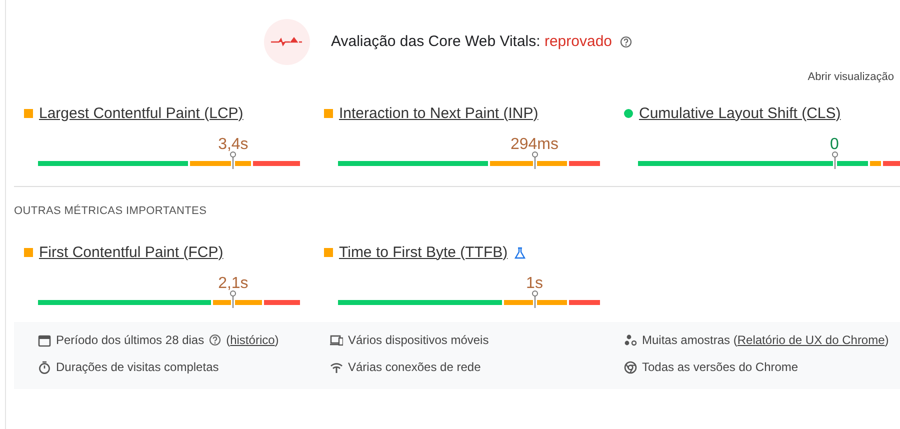 This screenshot has height=429, width=900. What do you see at coordinates (336, 340) in the screenshot?
I see `devices-icon` at bounding box center [336, 340].